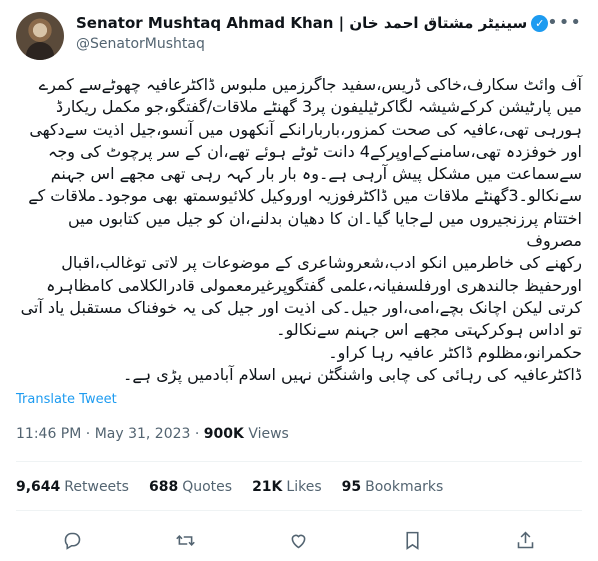 The height and width of the screenshot is (561, 598). What do you see at coordinates (96, 487) in the screenshot?
I see `retweets-label: Retweets` at bounding box center [96, 487].